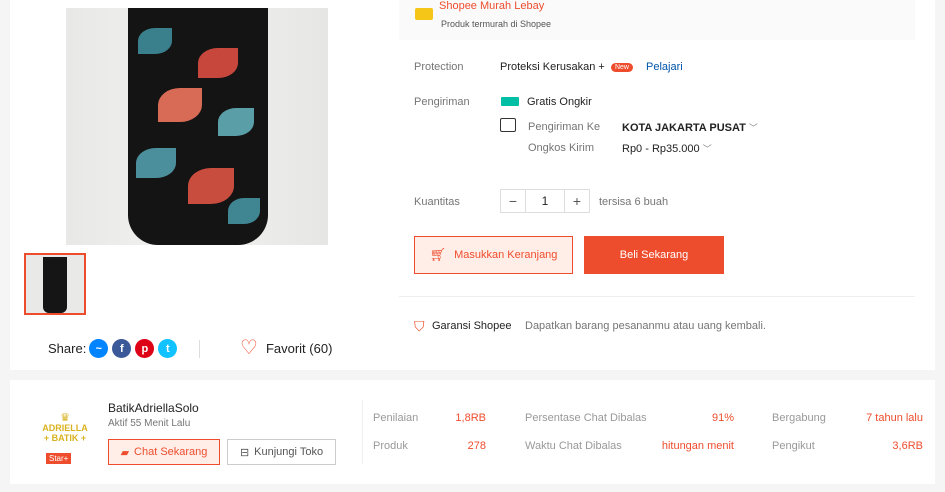 This screenshot has height=492, width=945. I want to click on twitter-icon: t, so click(168, 348).